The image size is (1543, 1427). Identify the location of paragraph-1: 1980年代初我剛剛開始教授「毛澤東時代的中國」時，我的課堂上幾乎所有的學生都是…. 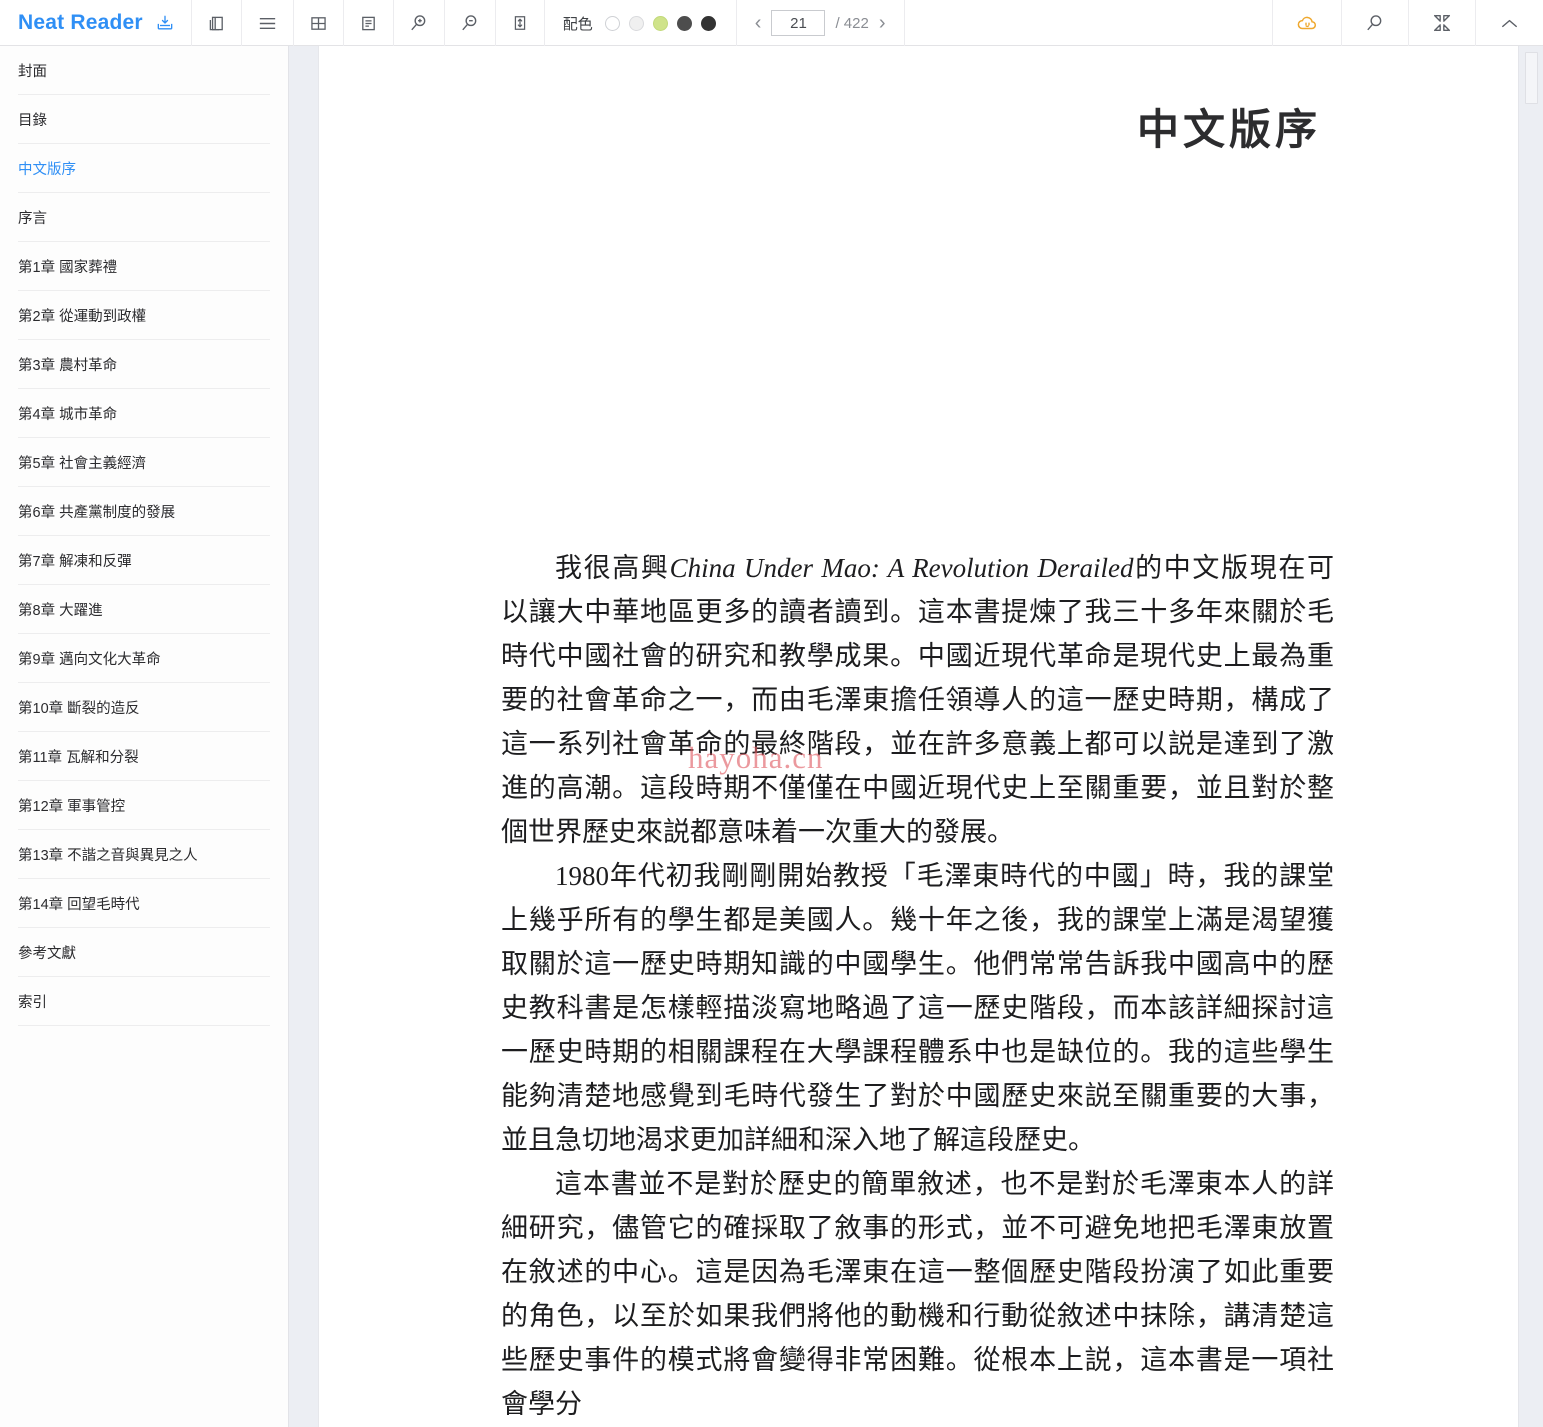
(917, 1008).